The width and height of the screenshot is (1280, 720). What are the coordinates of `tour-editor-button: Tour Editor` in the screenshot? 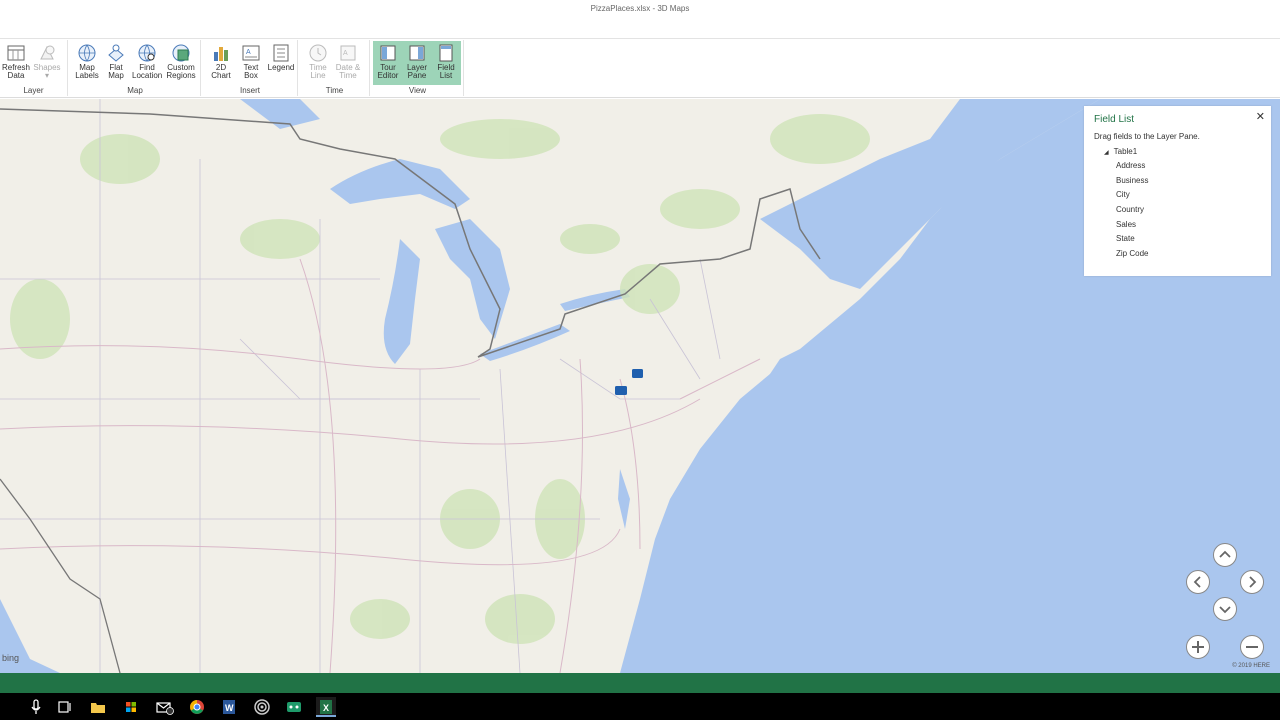 It's located at (388, 63).